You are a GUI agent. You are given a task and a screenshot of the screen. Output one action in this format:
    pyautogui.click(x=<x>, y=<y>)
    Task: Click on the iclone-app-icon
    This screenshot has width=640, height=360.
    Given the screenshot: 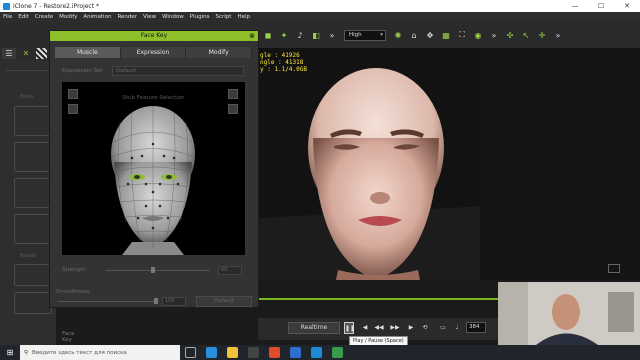 What is the action you would take?
    pyautogui.click(x=6, y=6)
    